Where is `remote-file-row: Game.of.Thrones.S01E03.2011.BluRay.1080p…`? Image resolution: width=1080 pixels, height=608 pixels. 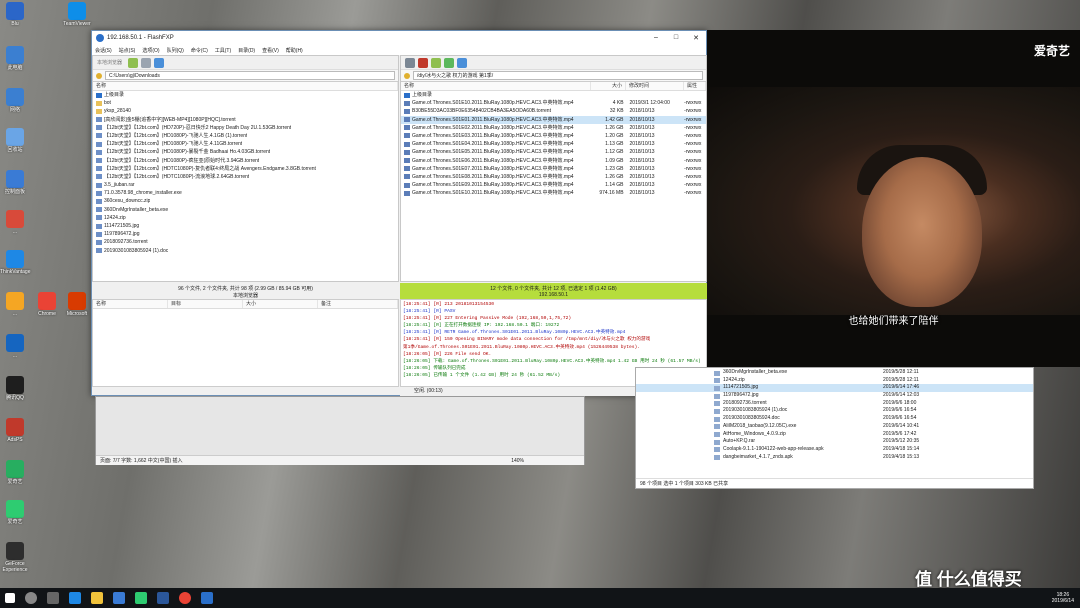
remote-file-row: Game.of.Thrones.S01E03.2011.BluRay.1080p… is located at coordinates (553, 136).